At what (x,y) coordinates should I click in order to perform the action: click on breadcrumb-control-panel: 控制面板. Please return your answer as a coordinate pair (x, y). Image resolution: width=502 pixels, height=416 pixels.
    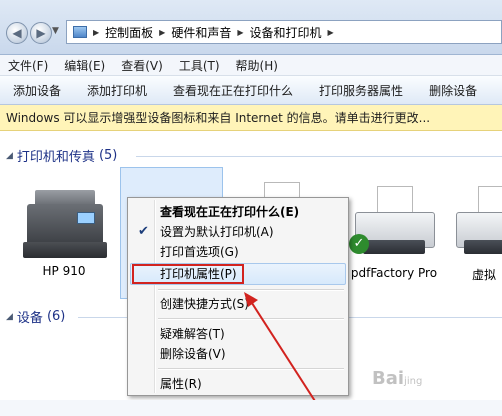
    Looking at the image, I should click on (129, 32).